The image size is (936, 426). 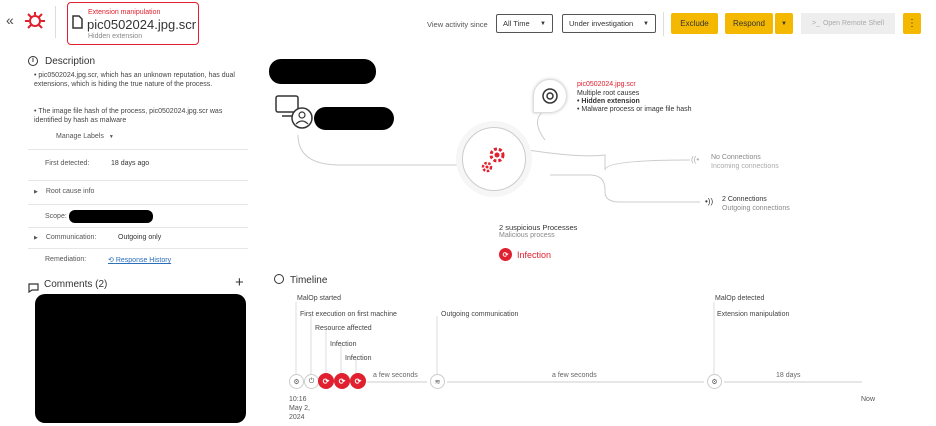 What do you see at coordinates (694, 23) in the screenshot?
I see `exclude-button: Exclude` at bounding box center [694, 23].